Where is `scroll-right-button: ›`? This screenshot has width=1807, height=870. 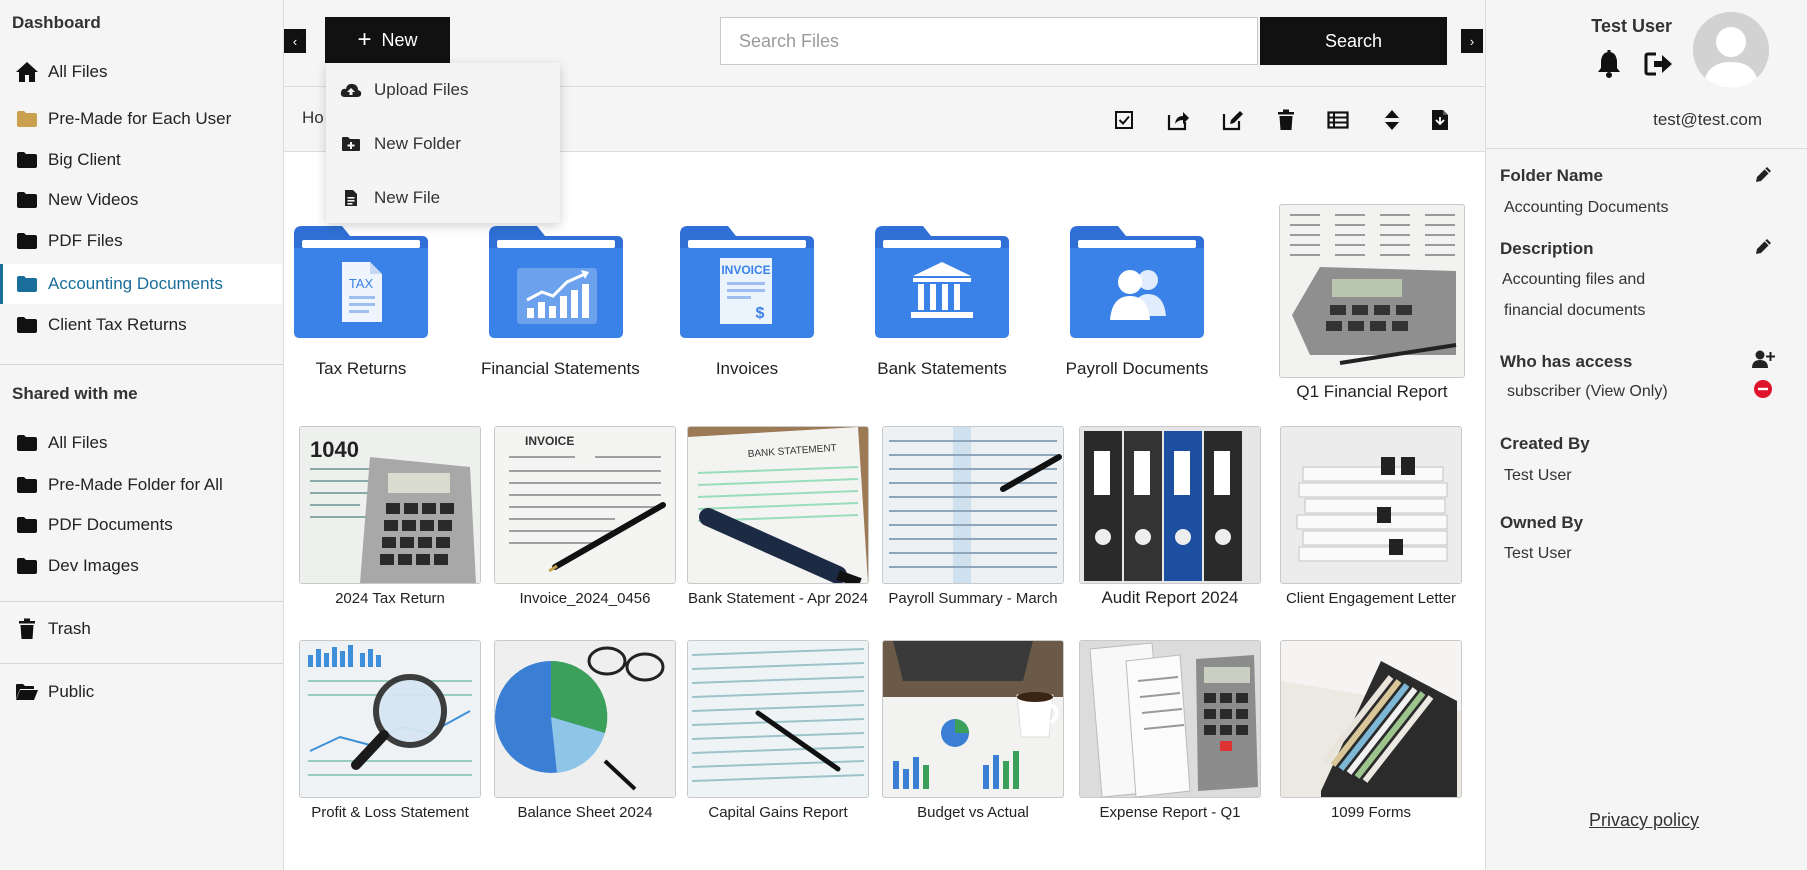 scroll-right-button: › is located at coordinates (1472, 41).